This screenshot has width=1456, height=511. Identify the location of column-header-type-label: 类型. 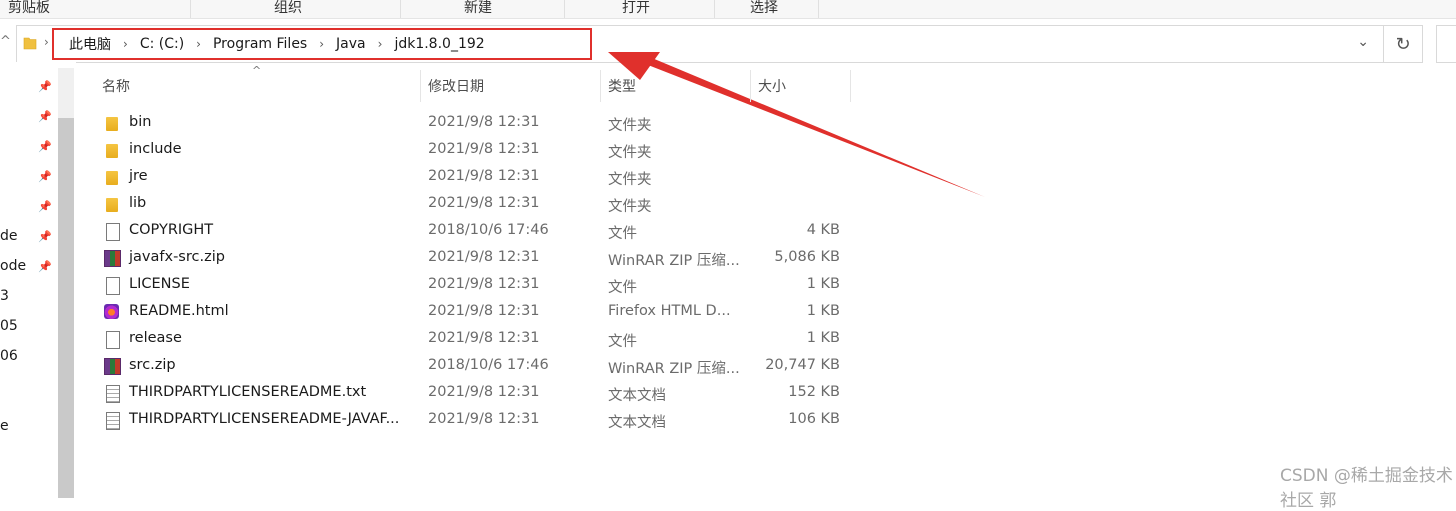
(622, 87).